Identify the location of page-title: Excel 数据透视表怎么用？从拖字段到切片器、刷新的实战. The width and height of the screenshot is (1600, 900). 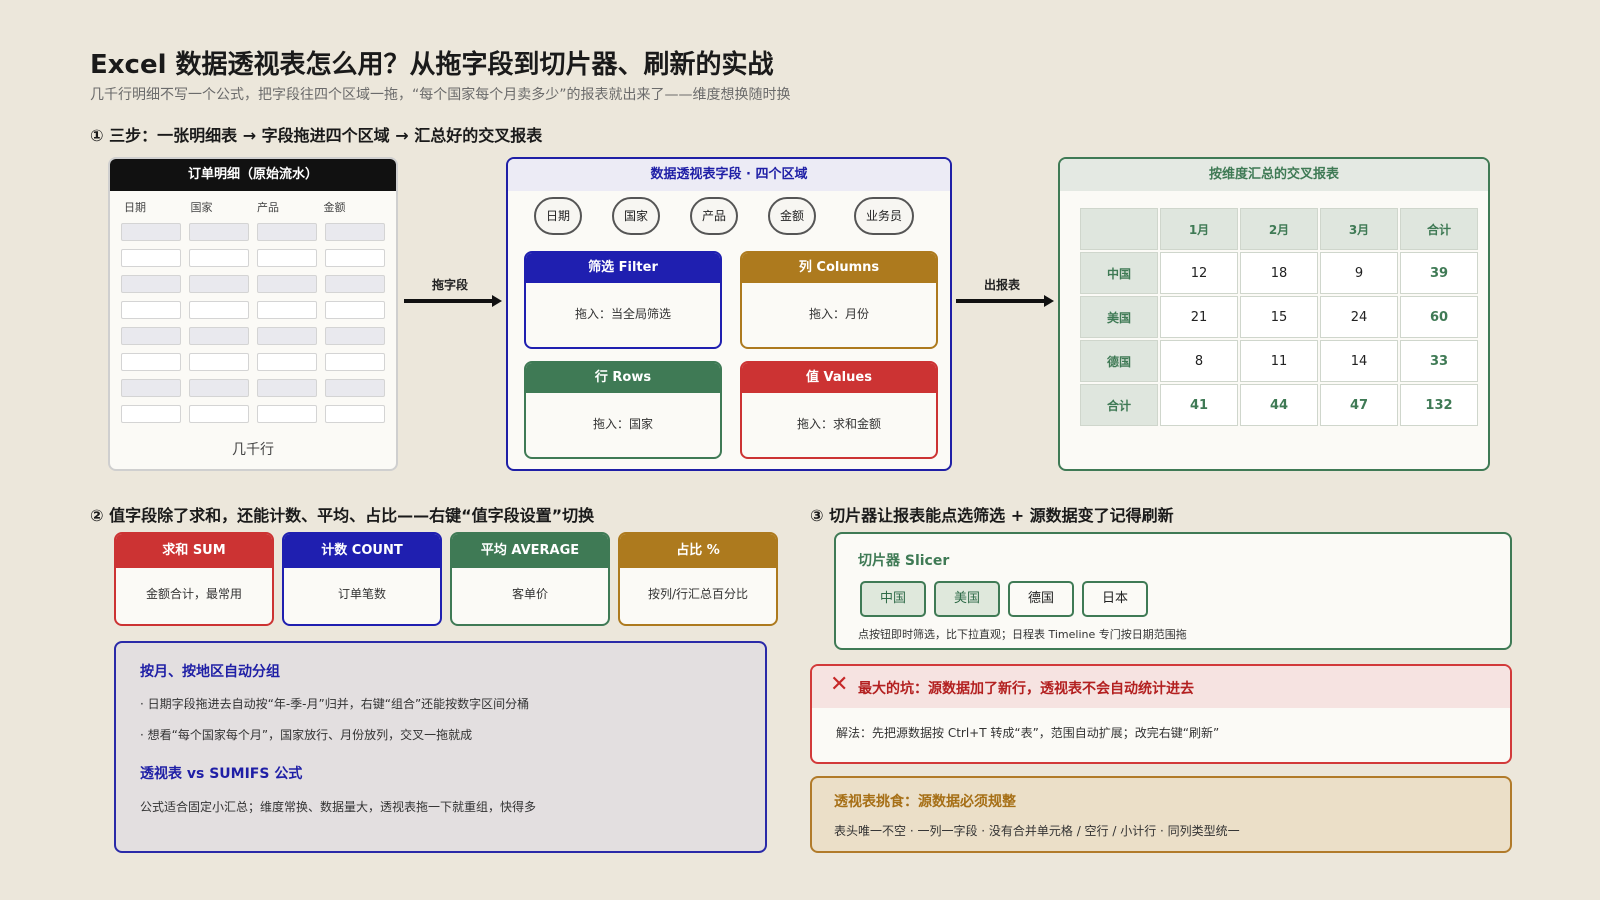
(432, 65).